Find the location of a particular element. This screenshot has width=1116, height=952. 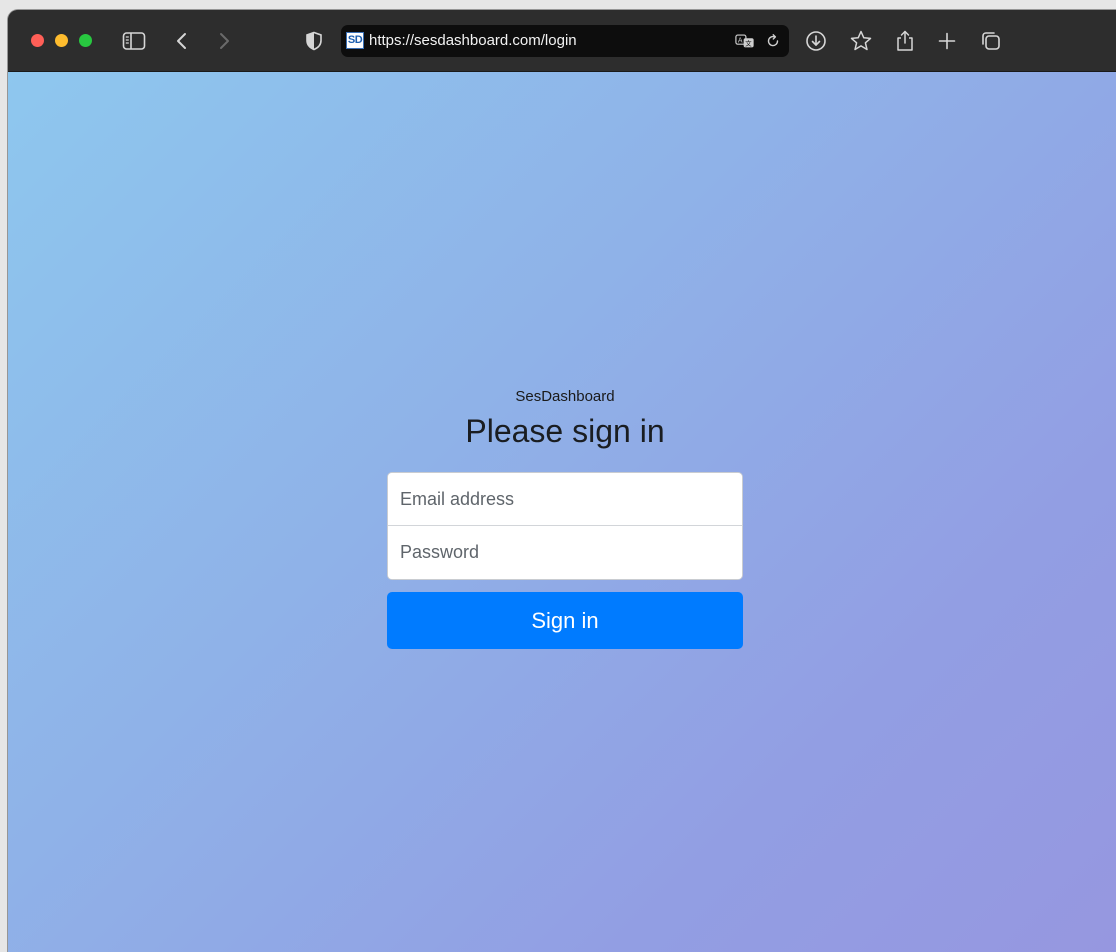

email-field is located at coordinates (565, 499).